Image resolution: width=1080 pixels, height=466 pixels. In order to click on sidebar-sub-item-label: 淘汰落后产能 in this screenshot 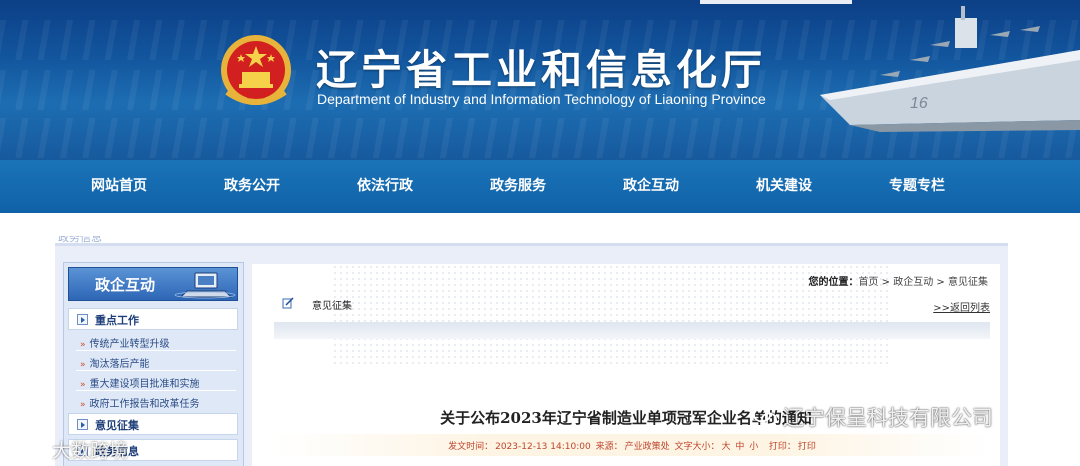, I will do `click(119, 364)`.